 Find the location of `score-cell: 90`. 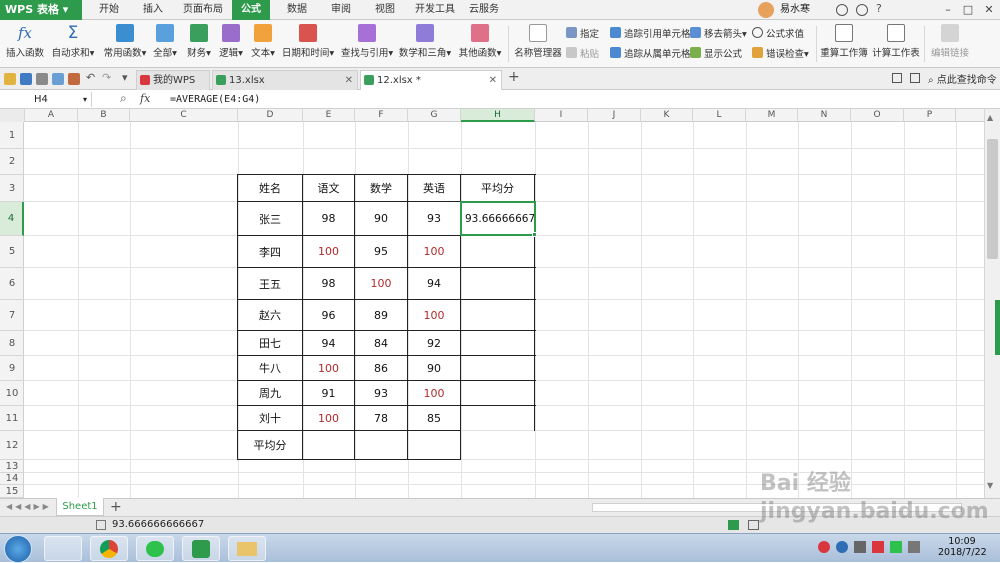

score-cell: 90 is located at coordinates (434, 368).